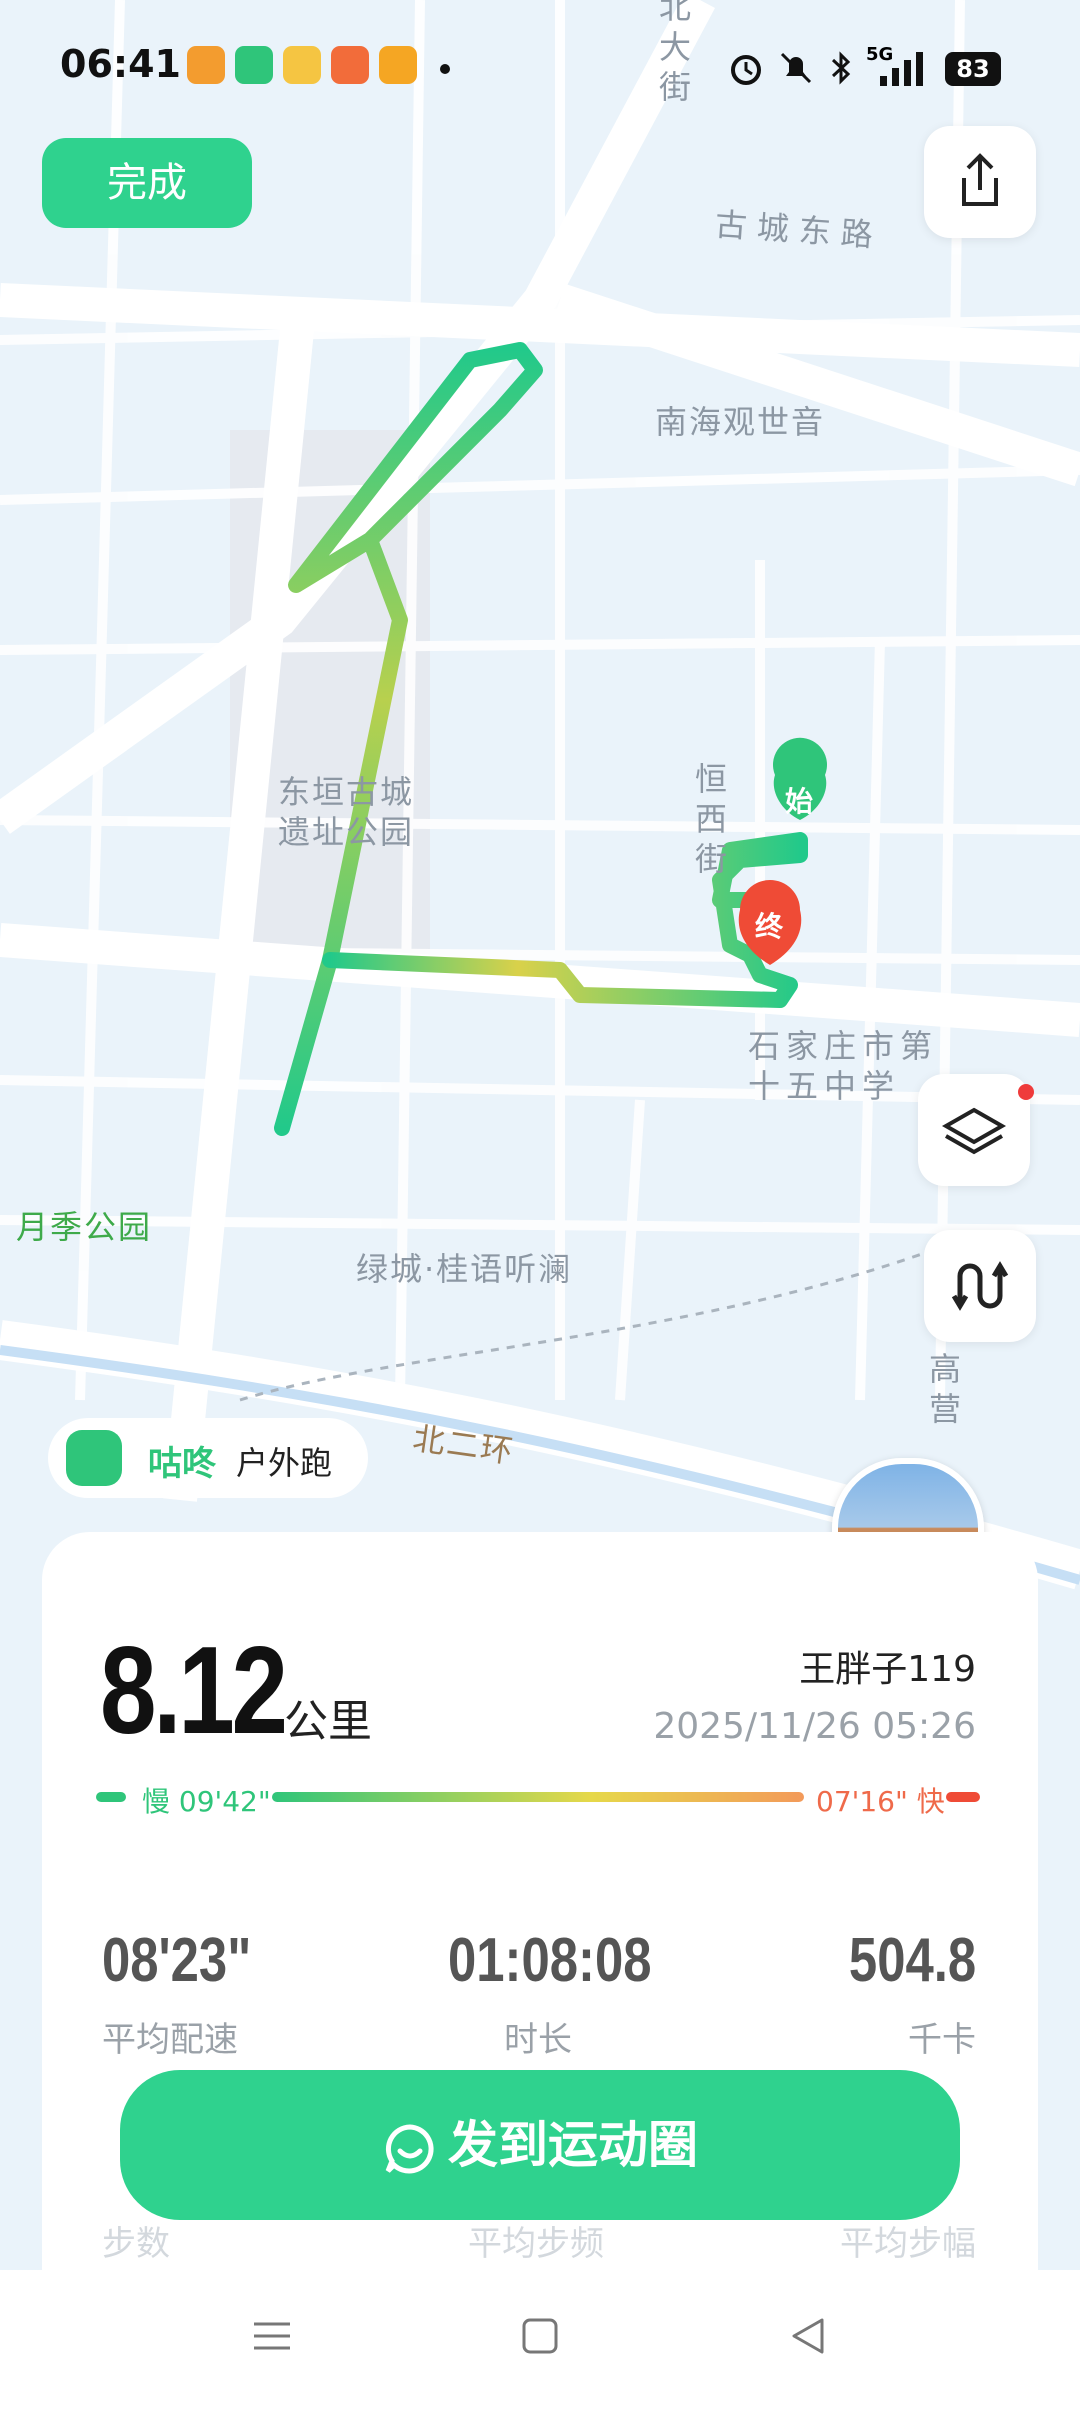 This screenshot has height=2412, width=1080. What do you see at coordinates (194, 1691) in the screenshot?
I see `distance-value: 8.12` at bounding box center [194, 1691].